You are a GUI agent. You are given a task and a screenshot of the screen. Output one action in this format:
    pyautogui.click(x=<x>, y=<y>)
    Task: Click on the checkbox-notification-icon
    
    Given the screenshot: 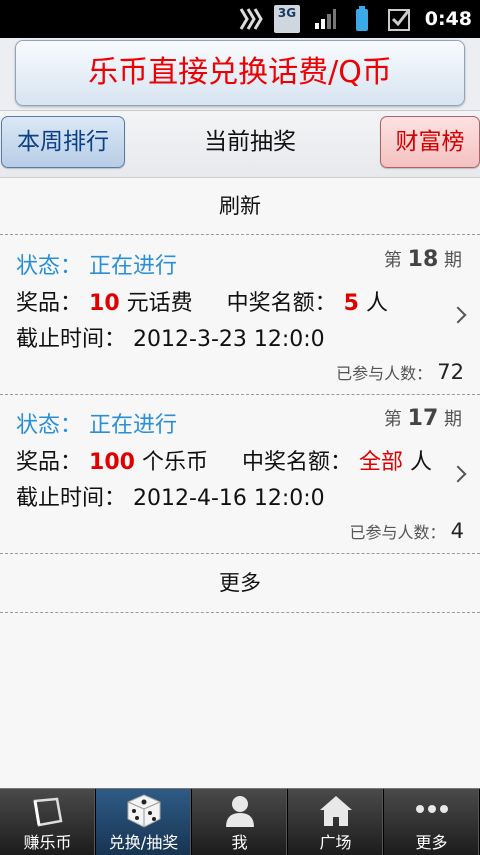 What is the action you would take?
    pyautogui.click(x=400, y=19)
    